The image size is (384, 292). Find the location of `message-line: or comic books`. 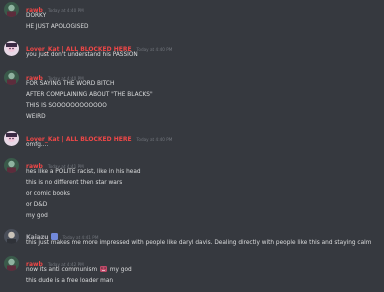

message-line: or comic books is located at coordinates (48, 194).